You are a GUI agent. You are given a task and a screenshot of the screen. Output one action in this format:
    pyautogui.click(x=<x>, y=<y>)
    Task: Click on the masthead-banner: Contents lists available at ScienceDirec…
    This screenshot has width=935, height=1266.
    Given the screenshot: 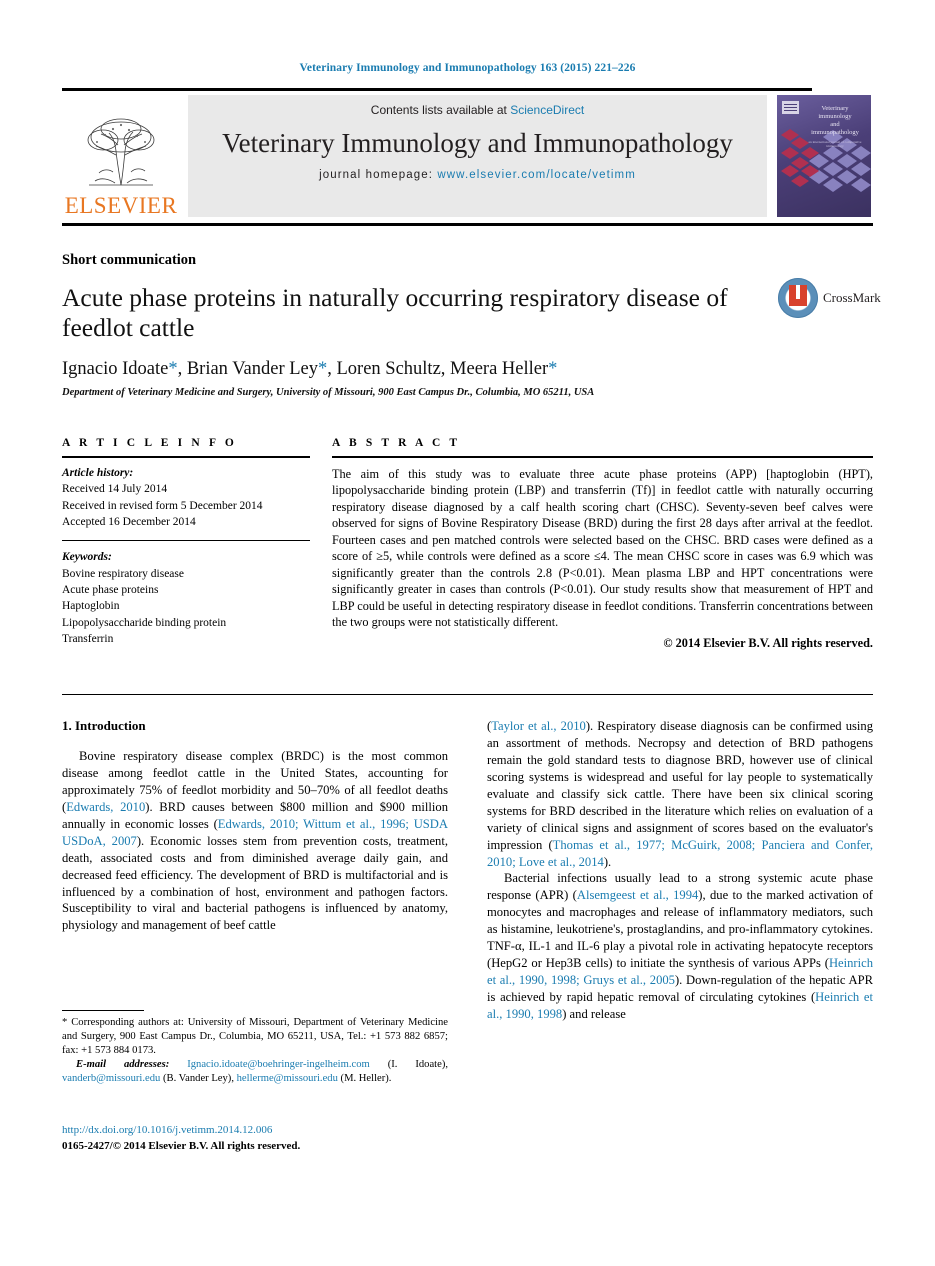 What is the action you would take?
    pyautogui.click(x=477, y=156)
    